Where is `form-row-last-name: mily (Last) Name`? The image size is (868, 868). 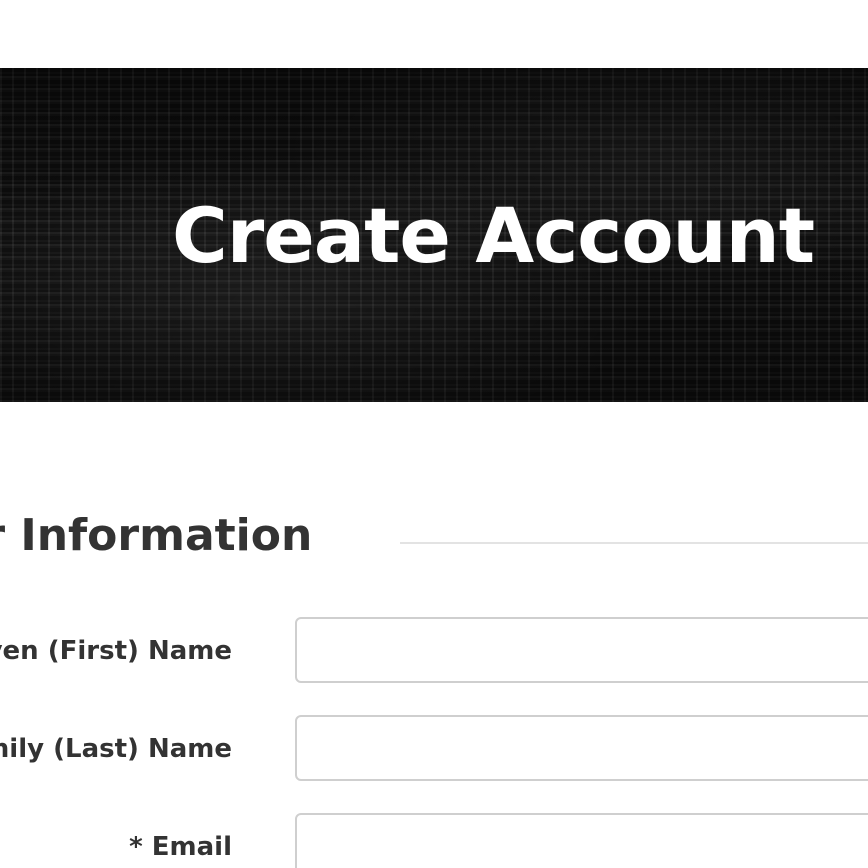 form-row-last-name: mily (Last) Name is located at coordinates (434, 749).